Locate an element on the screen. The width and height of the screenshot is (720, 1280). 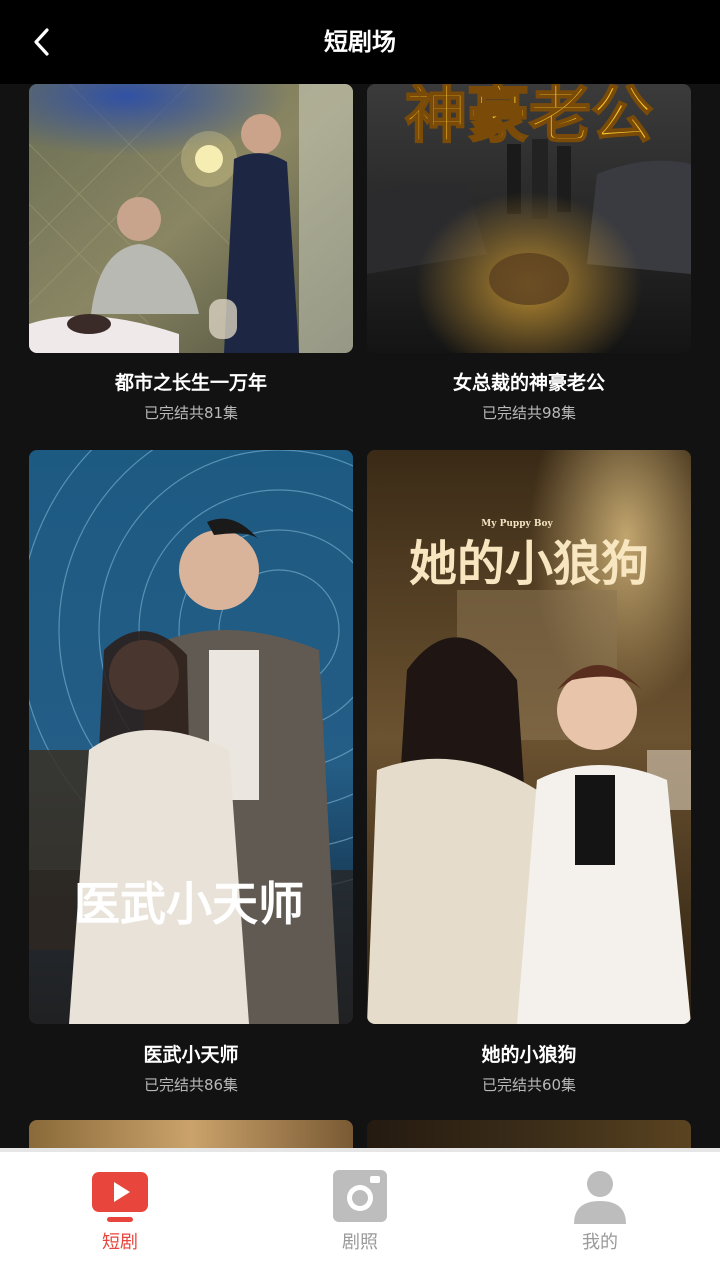
poster-title-art: 医武小天师 is located at coordinates (189, 904).